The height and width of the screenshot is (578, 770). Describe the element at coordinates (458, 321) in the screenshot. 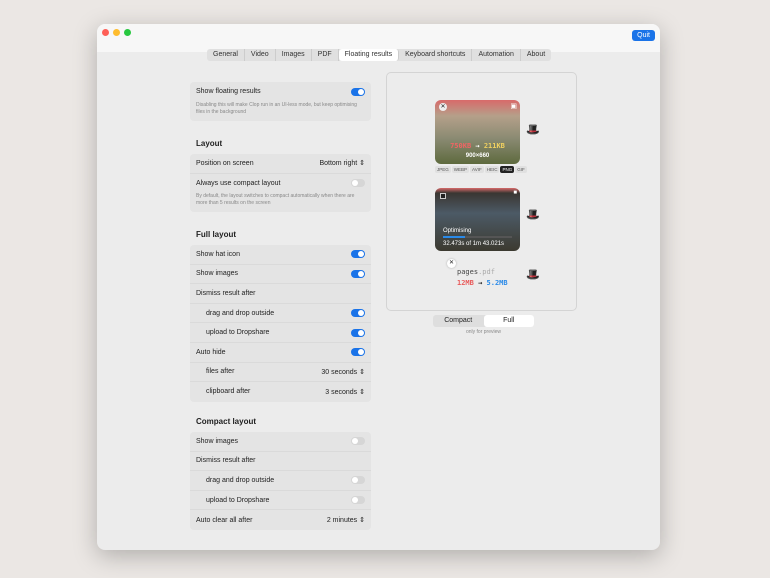

I see `segment-compact: Compact` at that location.